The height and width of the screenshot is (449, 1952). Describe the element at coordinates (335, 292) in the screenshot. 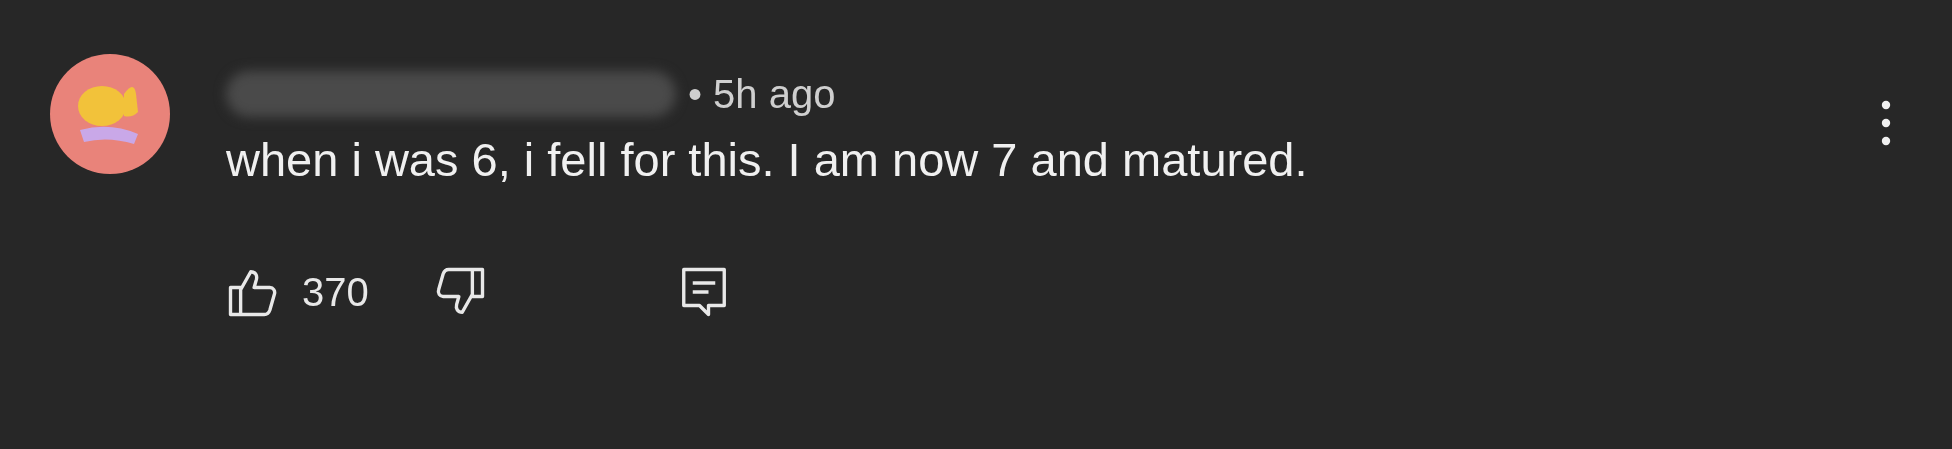

I see `like-count: 370` at that location.